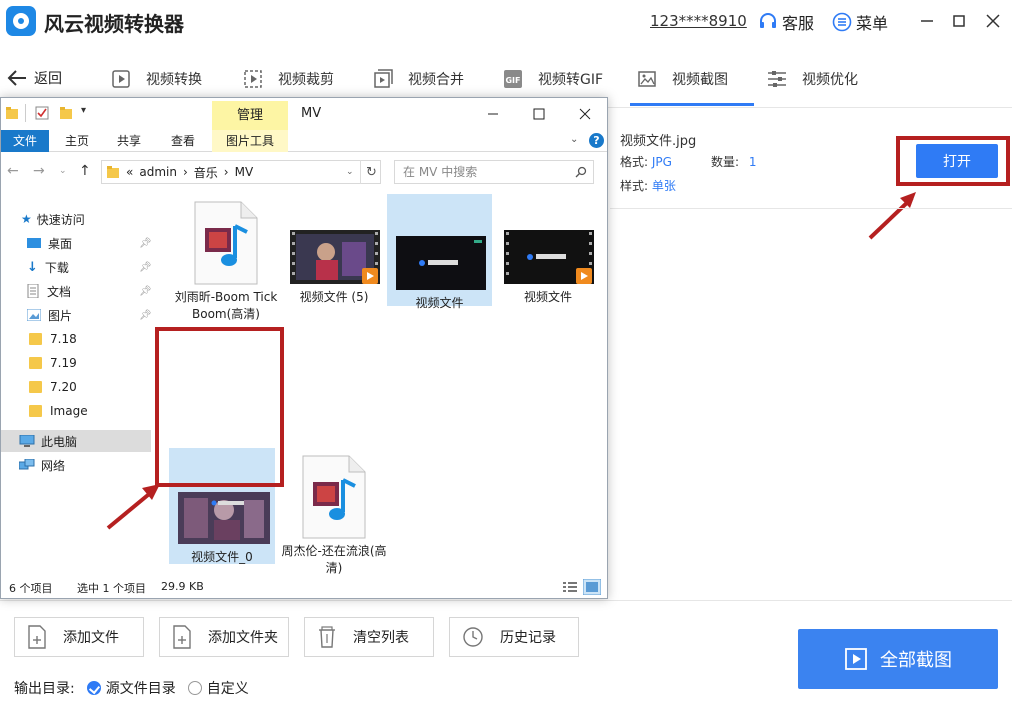 This screenshot has height=712, width=1012. I want to click on sidebar-label: 7.20, so click(63, 387).